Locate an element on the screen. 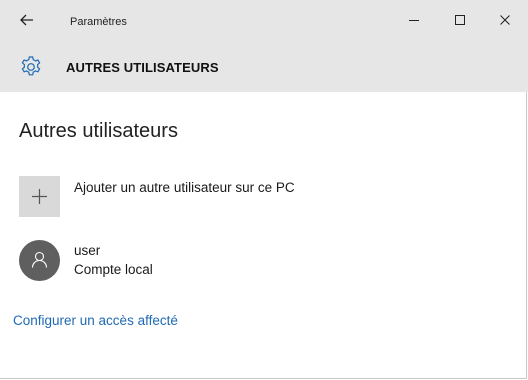 Image resolution: width=528 pixels, height=380 pixels. section-title: AUTRES UTILISATEURS is located at coordinates (142, 67).